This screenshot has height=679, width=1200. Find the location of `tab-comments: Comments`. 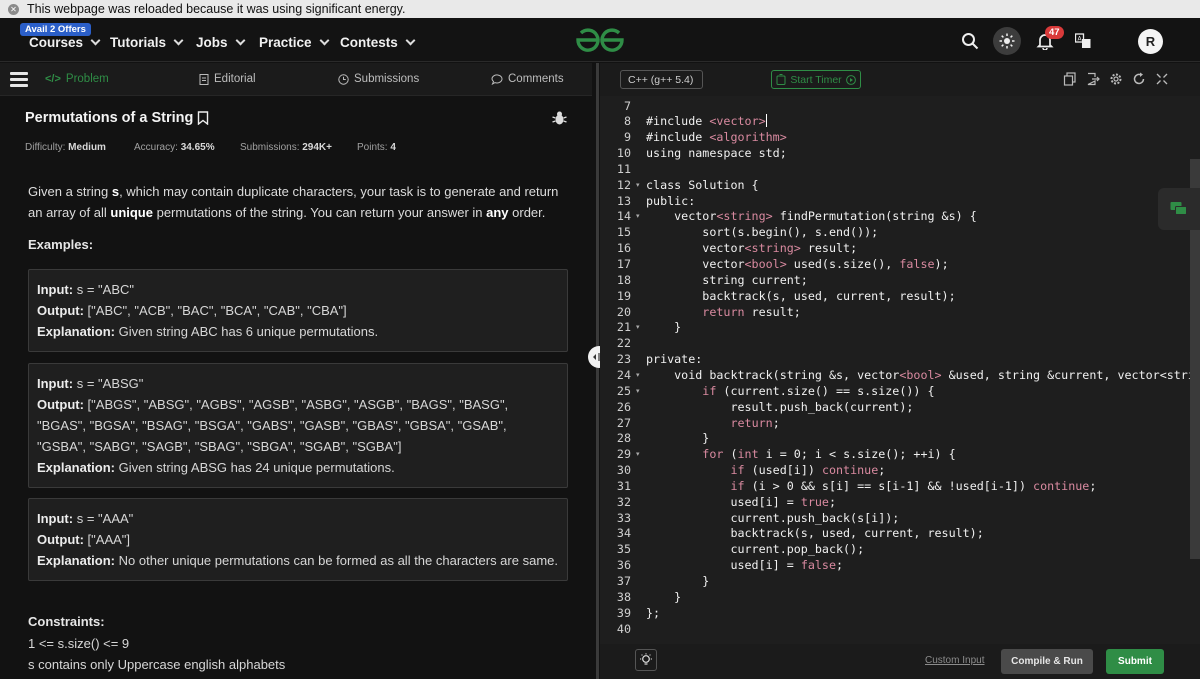

tab-comments: Comments is located at coordinates (527, 79).